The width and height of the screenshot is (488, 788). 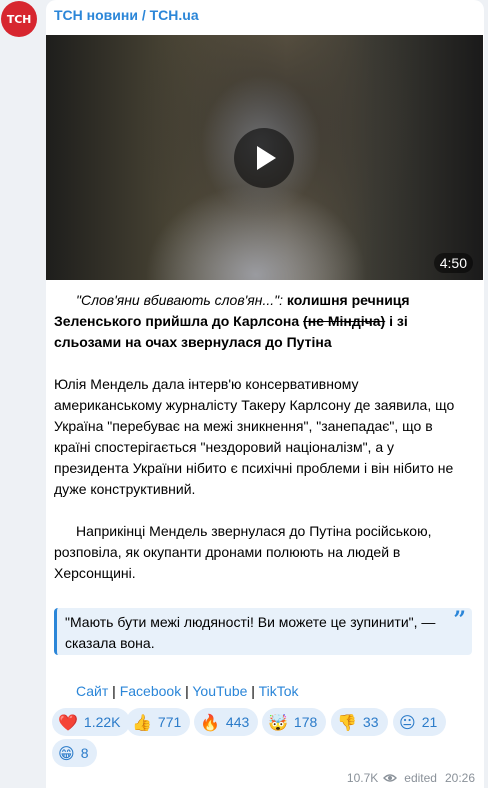 I want to click on reaction-count: 1.22K, so click(x=102, y=722).